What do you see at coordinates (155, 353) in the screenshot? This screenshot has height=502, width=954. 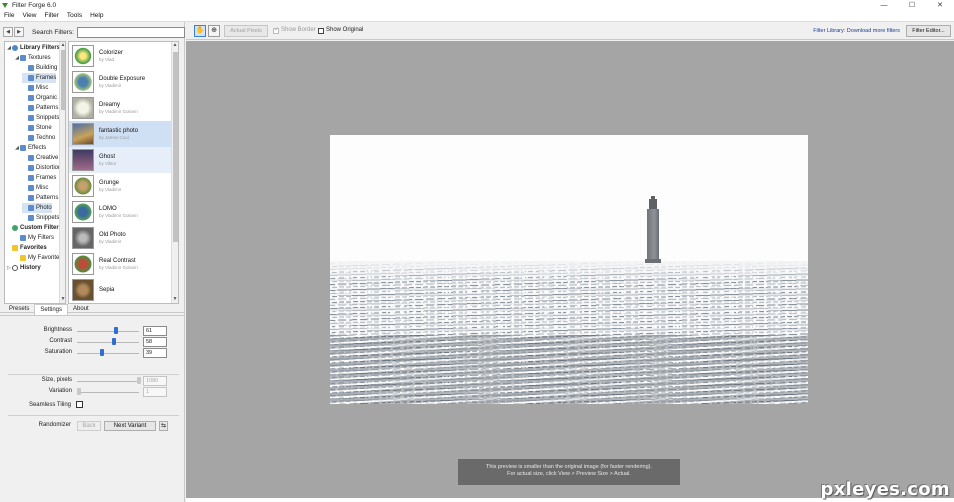 I see `param-value-input: 39` at bounding box center [155, 353].